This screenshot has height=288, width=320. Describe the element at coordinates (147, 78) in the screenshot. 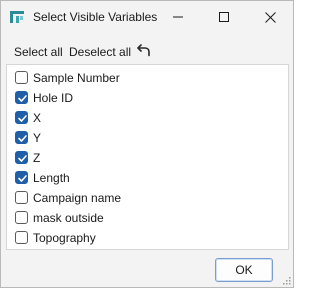

I see `list-item: Sample Number` at that location.